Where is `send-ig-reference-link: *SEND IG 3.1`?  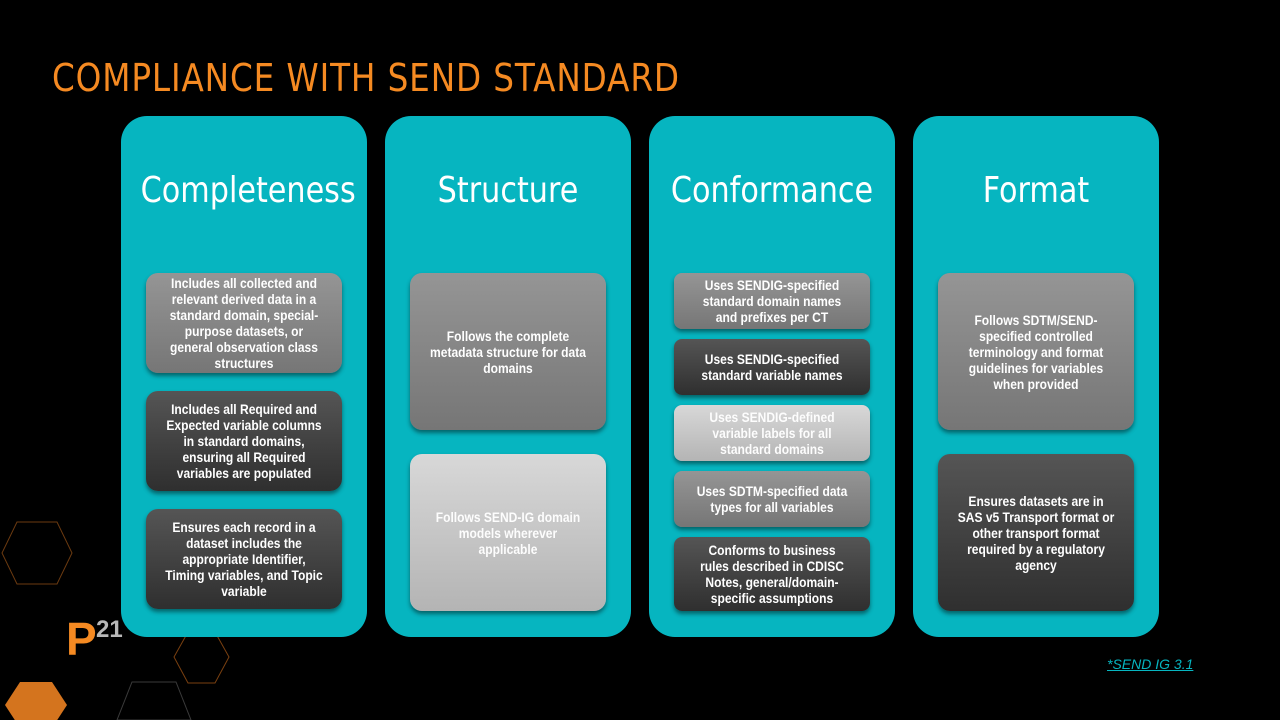
send-ig-reference-link: *SEND IG 3.1 is located at coordinates (1150, 664).